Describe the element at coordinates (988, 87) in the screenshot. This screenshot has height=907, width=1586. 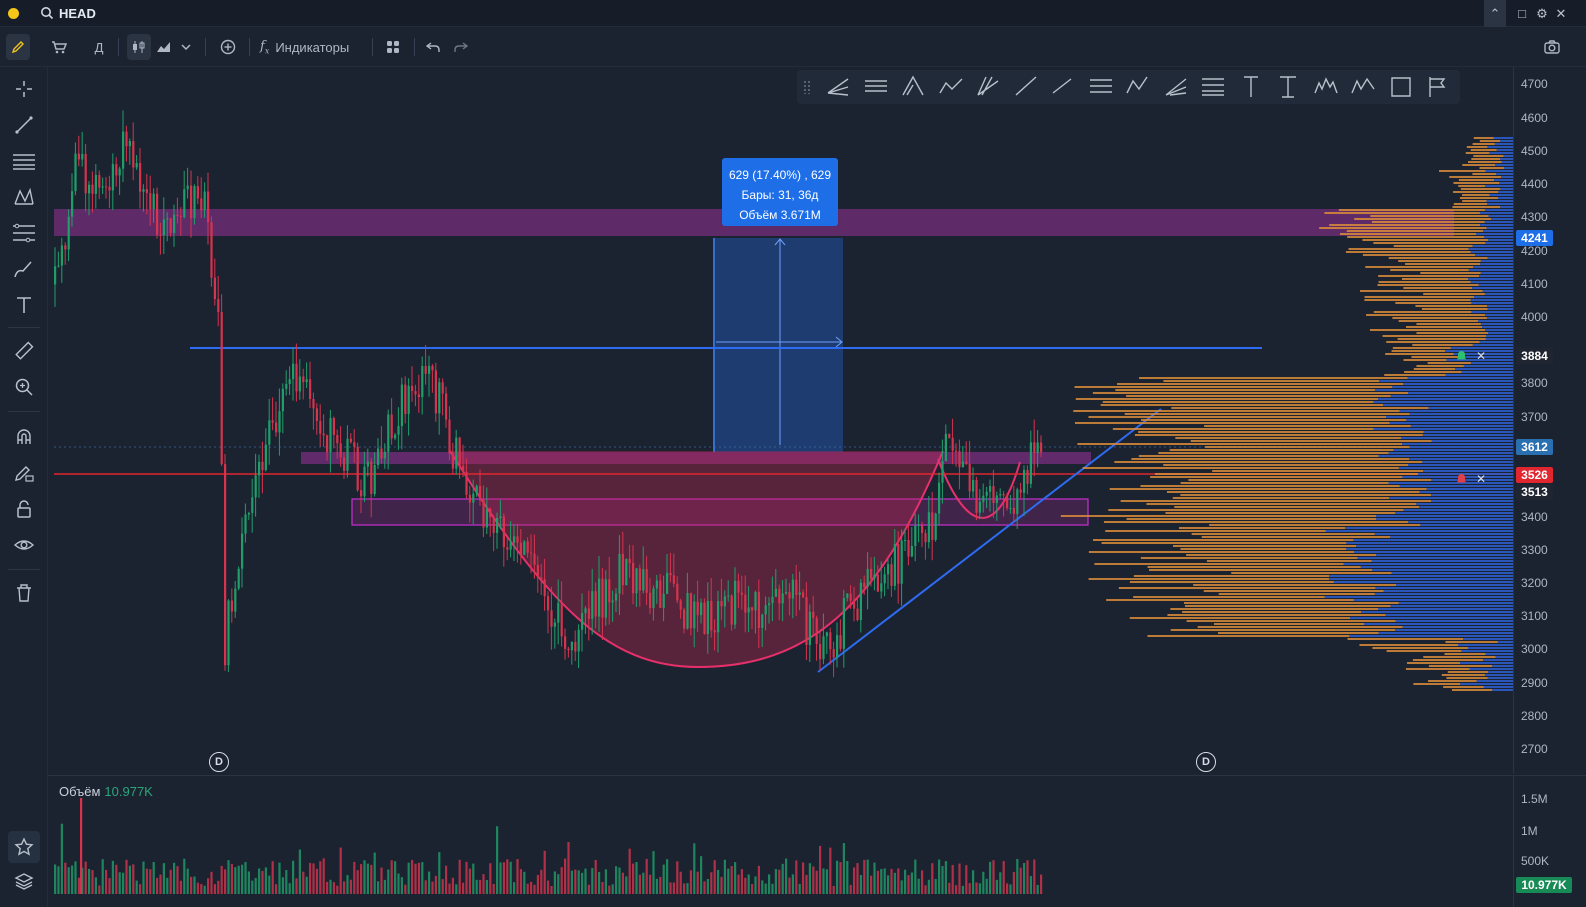
I see `gann-icon` at that location.